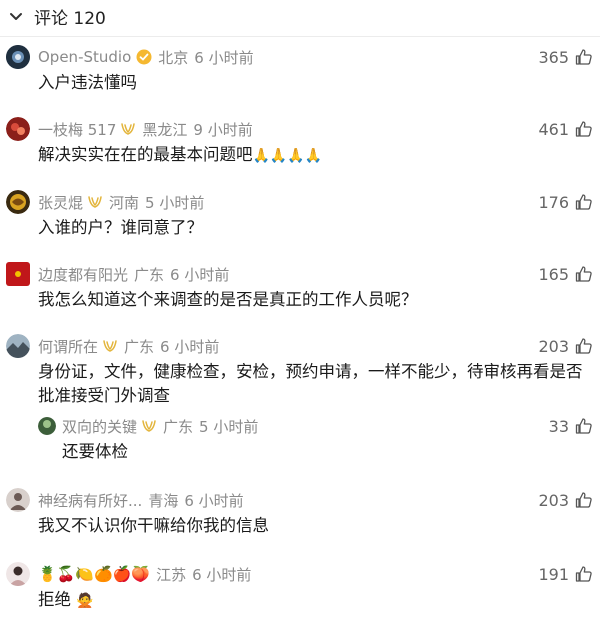 Image resolution: width=600 pixels, height=619 pixels. Describe the element at coordinates (553, 129) in the screenshot. I see `like-count: 461` at that location.